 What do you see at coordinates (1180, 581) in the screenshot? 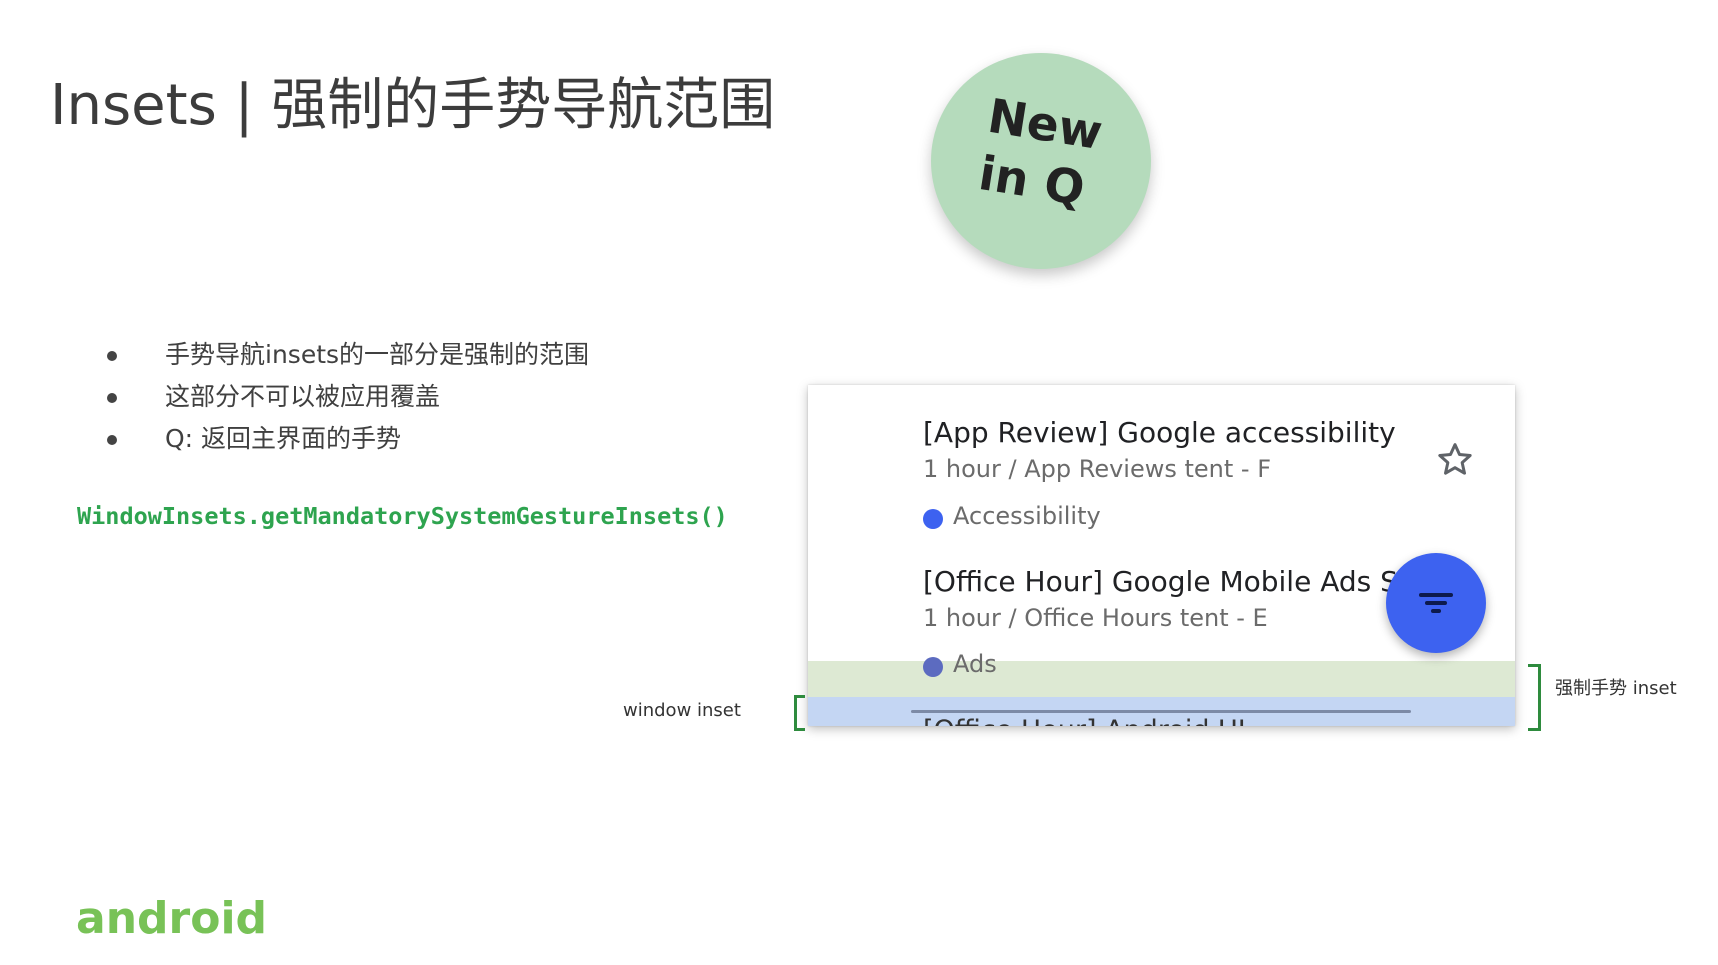
I see `event-title: [Office Hour] Google Mobile Ads SDK` at bounding box center [1180, 581].